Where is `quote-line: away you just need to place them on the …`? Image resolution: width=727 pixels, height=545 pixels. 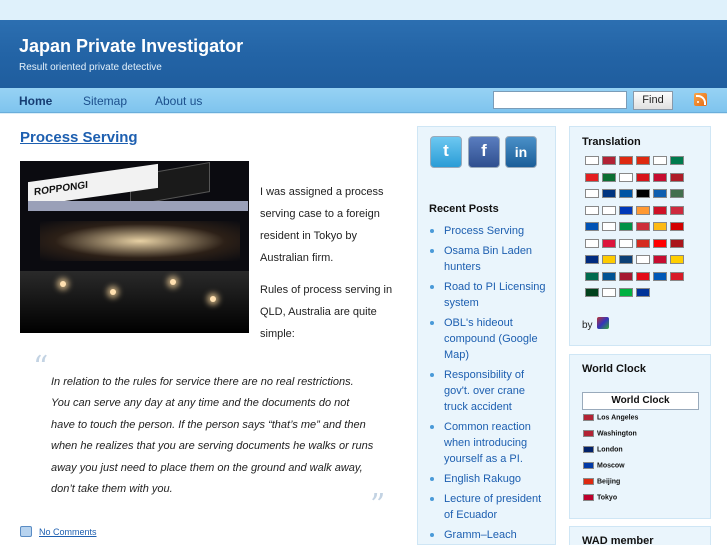 quote-line: away you just need to place them on the … is located at coordinates (207, 467).